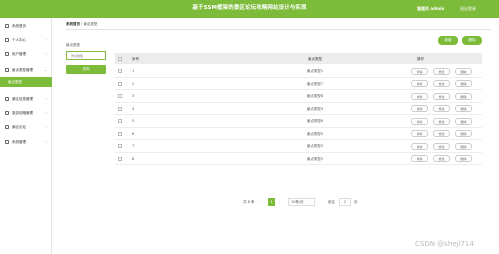 The width and height of the screenshot is (499, 254). I want to click on cell-no: 1, so click(133, 71).